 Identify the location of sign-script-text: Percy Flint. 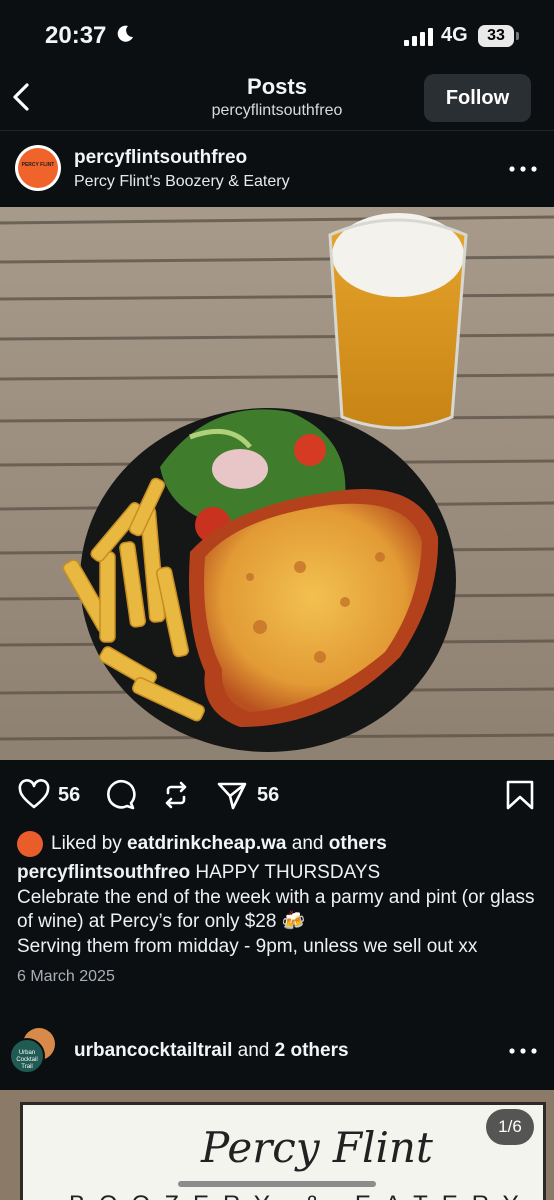
(317, 1147).